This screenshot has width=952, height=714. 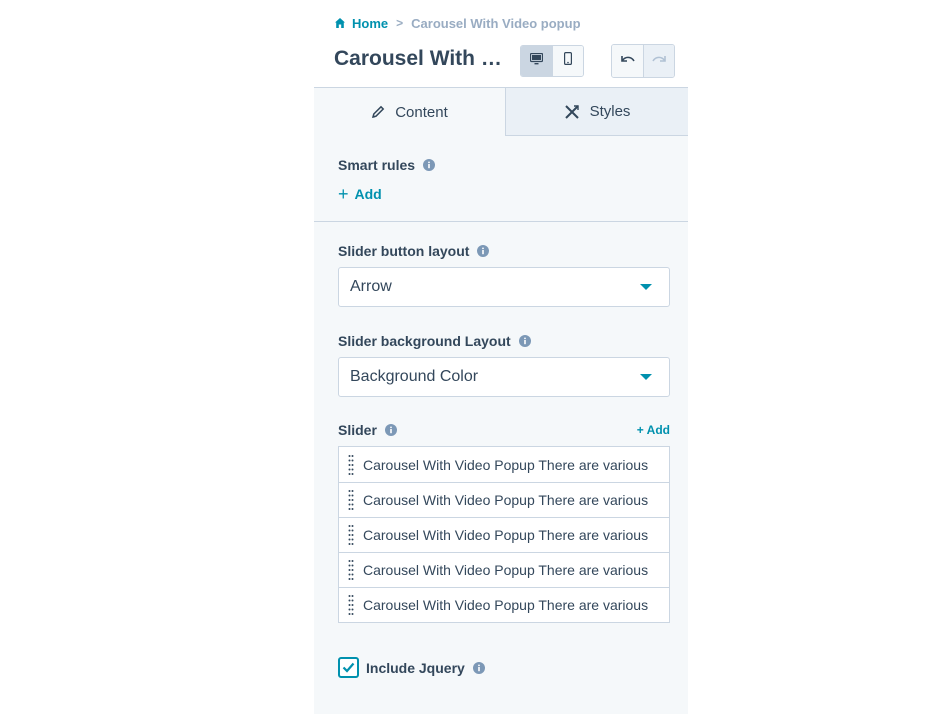 What do you see at coordinates (504, 377) in the screenshot?
I see `slider-background-layout-select: Background Color` at bounding box center [504, 377].